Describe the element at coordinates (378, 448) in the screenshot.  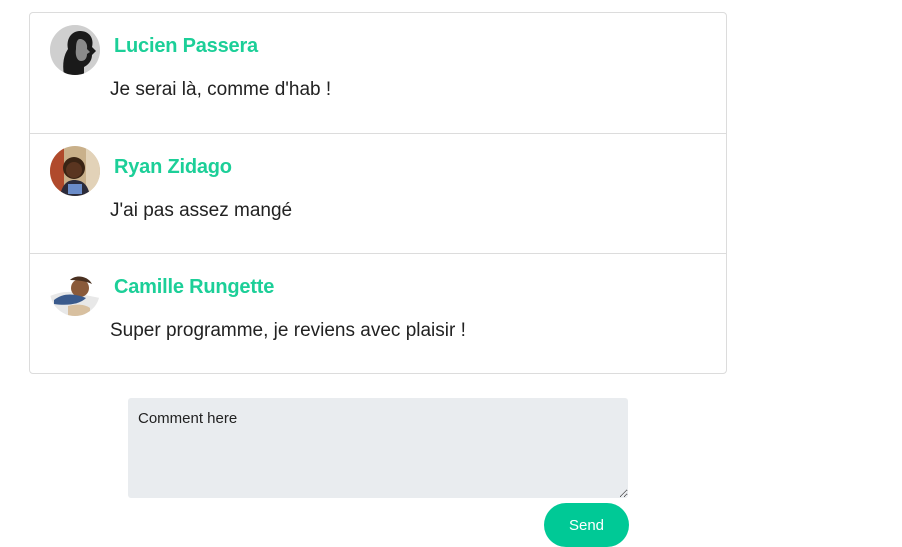
I see `comment-input` at that location.